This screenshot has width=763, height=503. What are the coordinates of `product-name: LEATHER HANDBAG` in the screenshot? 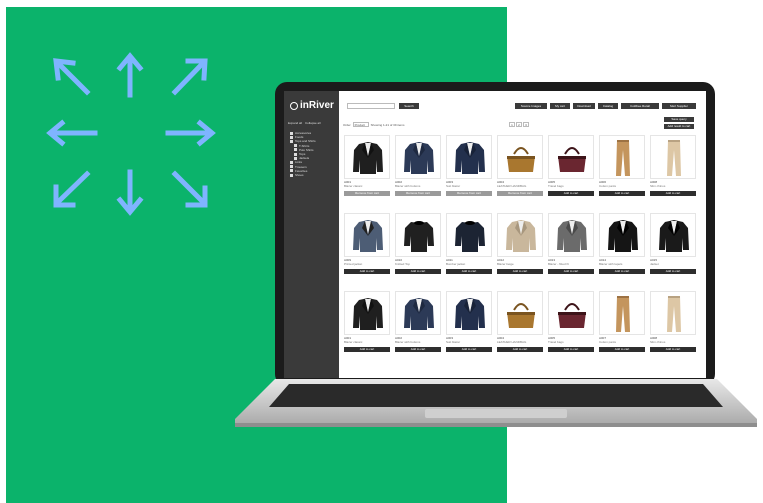 It's located at (512, 342).